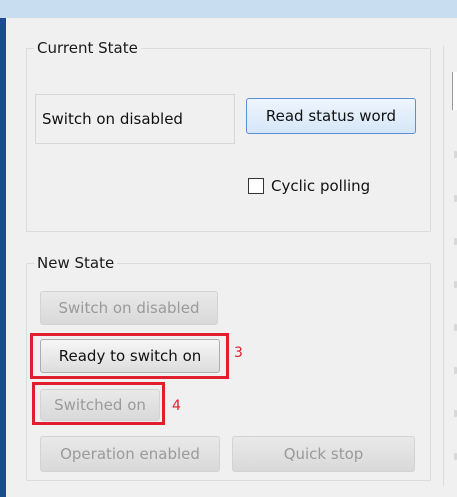  I want to click on quick-stop-label: Quick stop, so click(323, 454).